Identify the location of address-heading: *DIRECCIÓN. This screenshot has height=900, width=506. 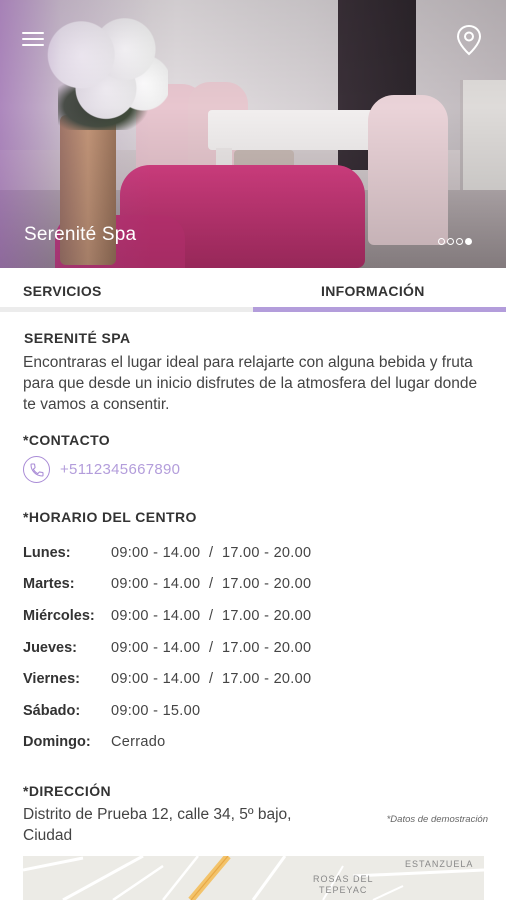
(67, 791).